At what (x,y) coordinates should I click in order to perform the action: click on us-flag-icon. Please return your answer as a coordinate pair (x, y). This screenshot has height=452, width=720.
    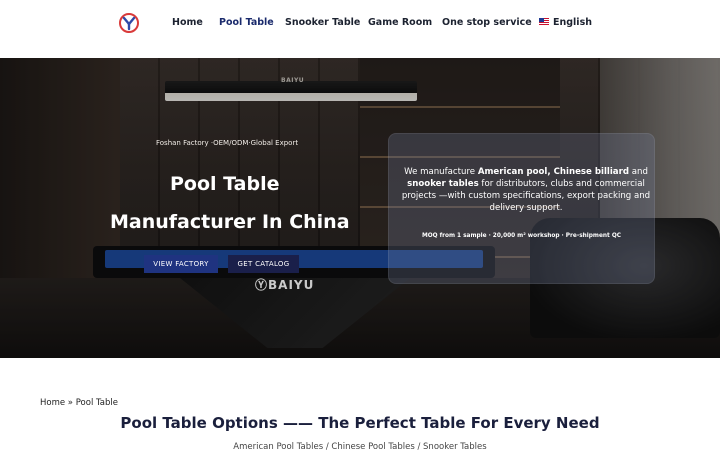
    Looking at the image, I should click on (544, 21).